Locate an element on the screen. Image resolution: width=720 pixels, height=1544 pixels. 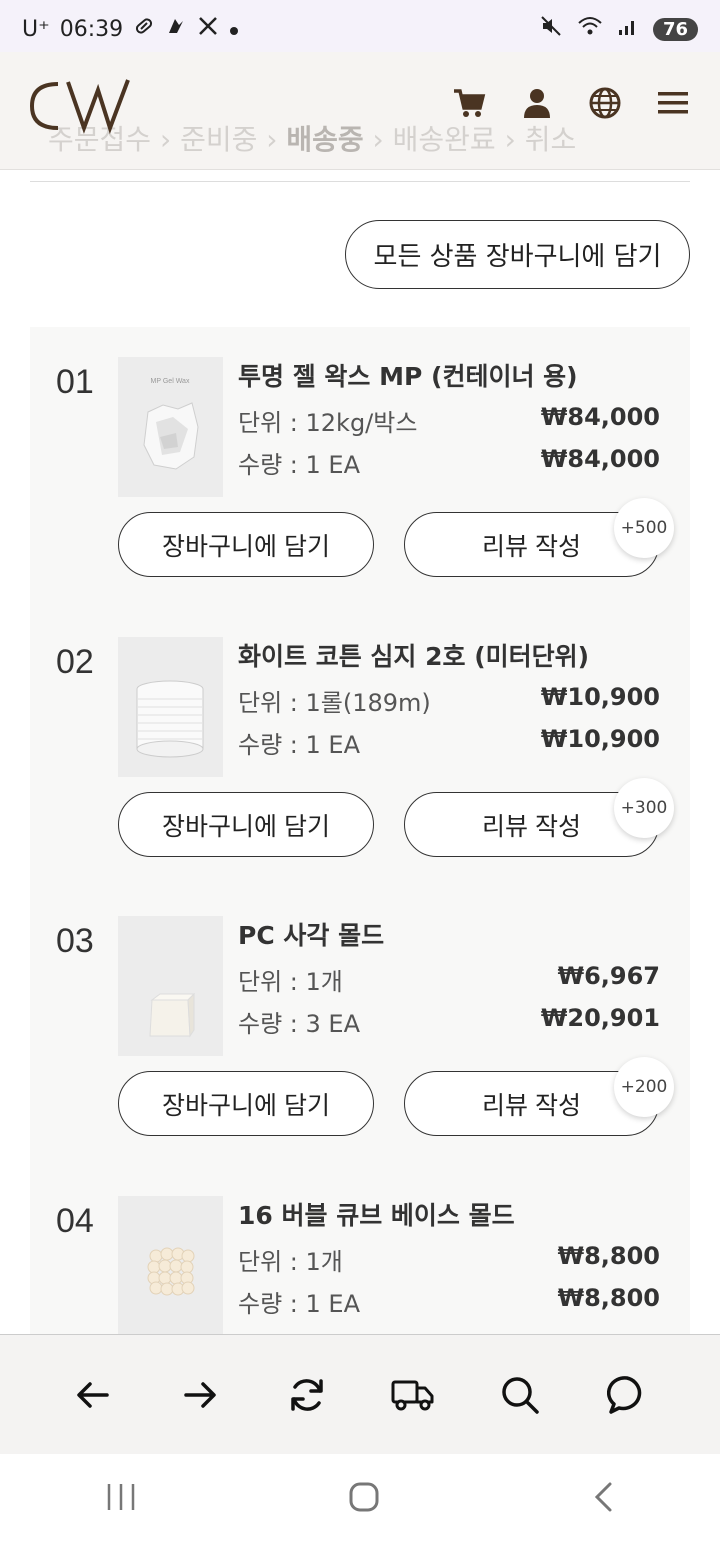
divider is located at coordinates (360, 181).